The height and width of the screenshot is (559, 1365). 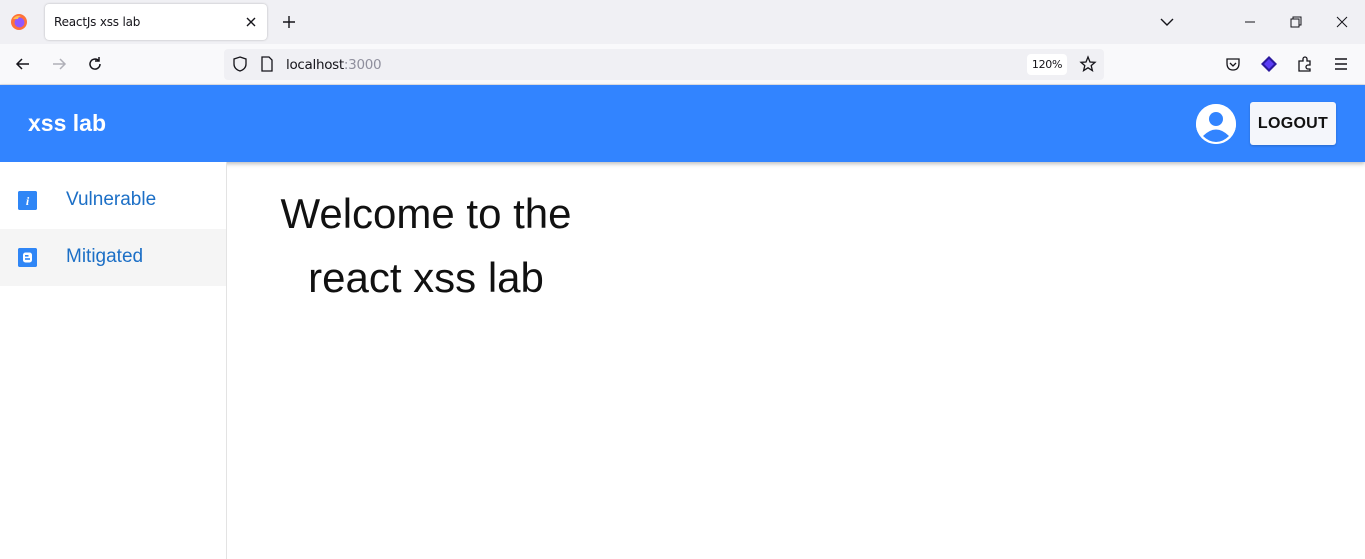 I want to click on account-icon, so click(x=1216, y=124).